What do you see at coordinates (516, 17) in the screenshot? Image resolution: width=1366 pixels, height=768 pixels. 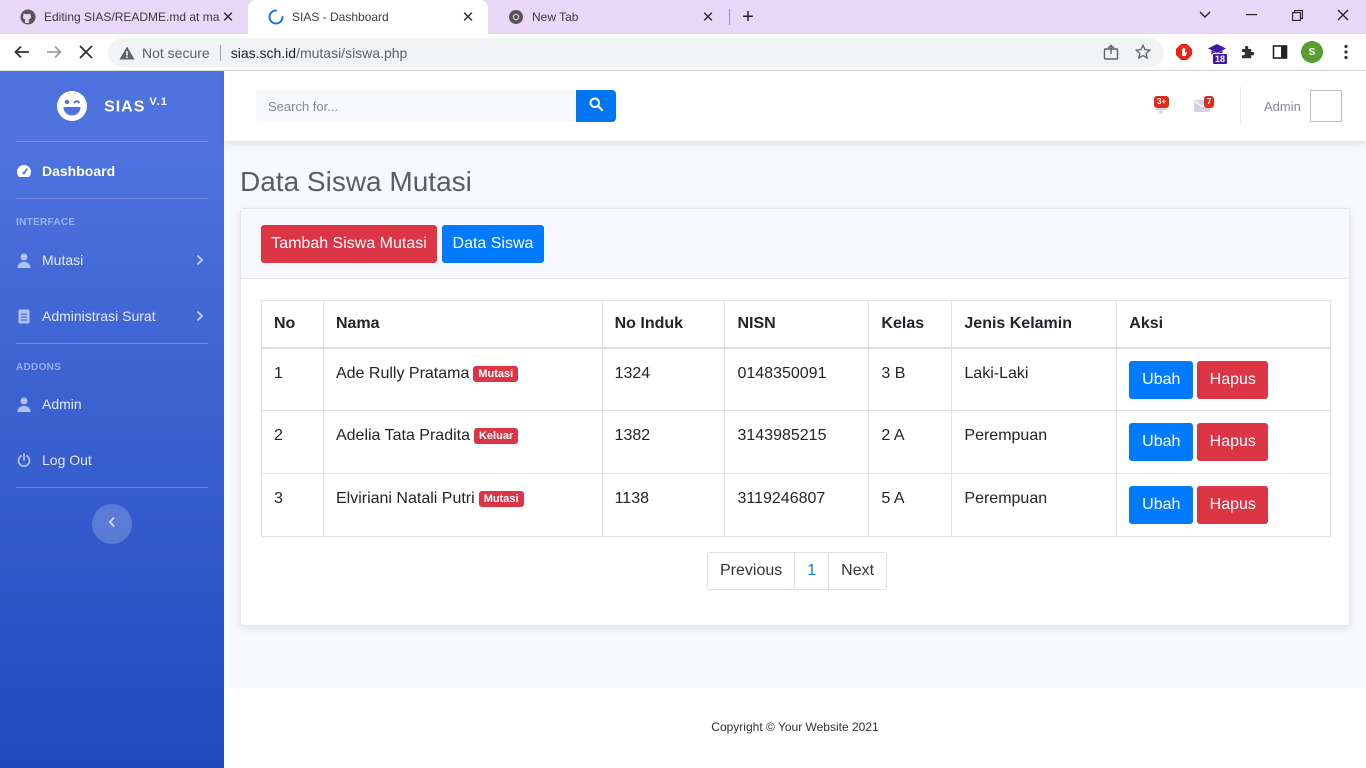 I see `chrome-icon` at bounding box center [516, 17].